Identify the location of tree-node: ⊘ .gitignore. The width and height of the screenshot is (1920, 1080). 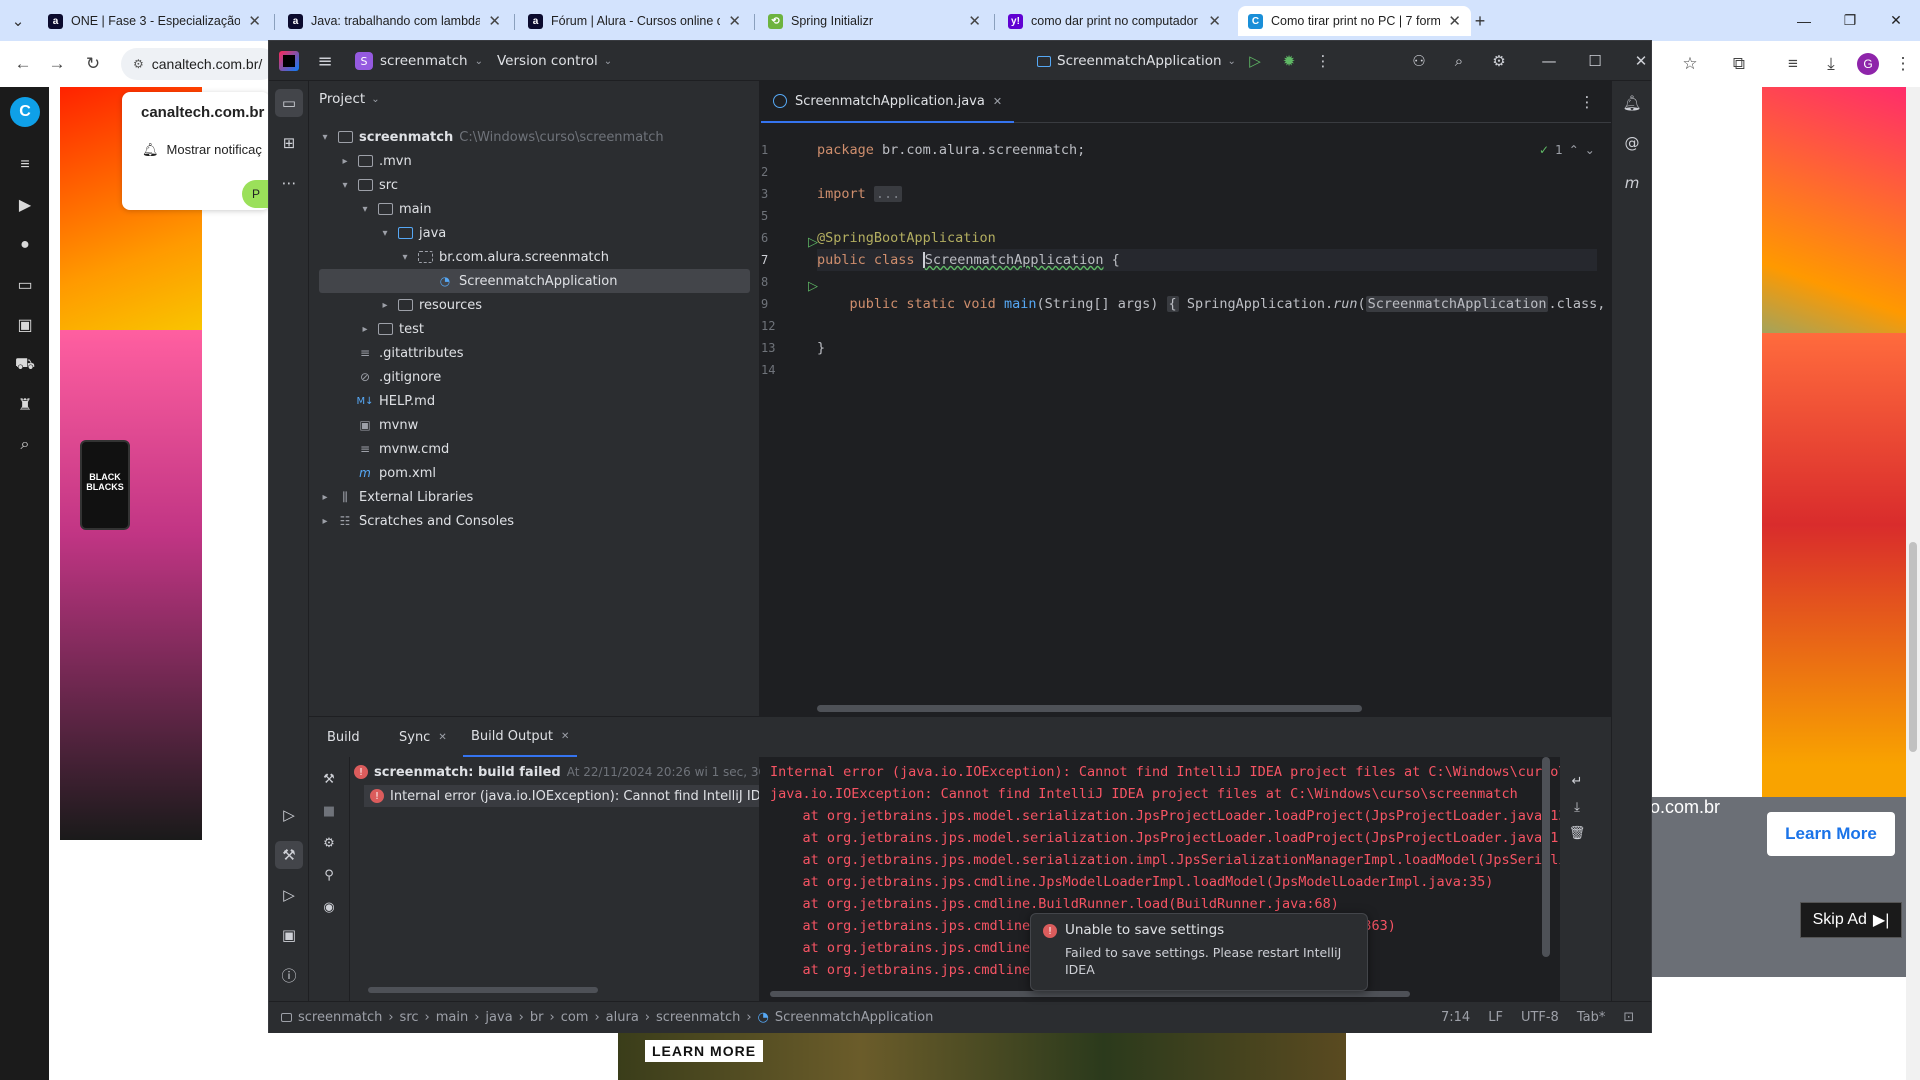
(534, 377).